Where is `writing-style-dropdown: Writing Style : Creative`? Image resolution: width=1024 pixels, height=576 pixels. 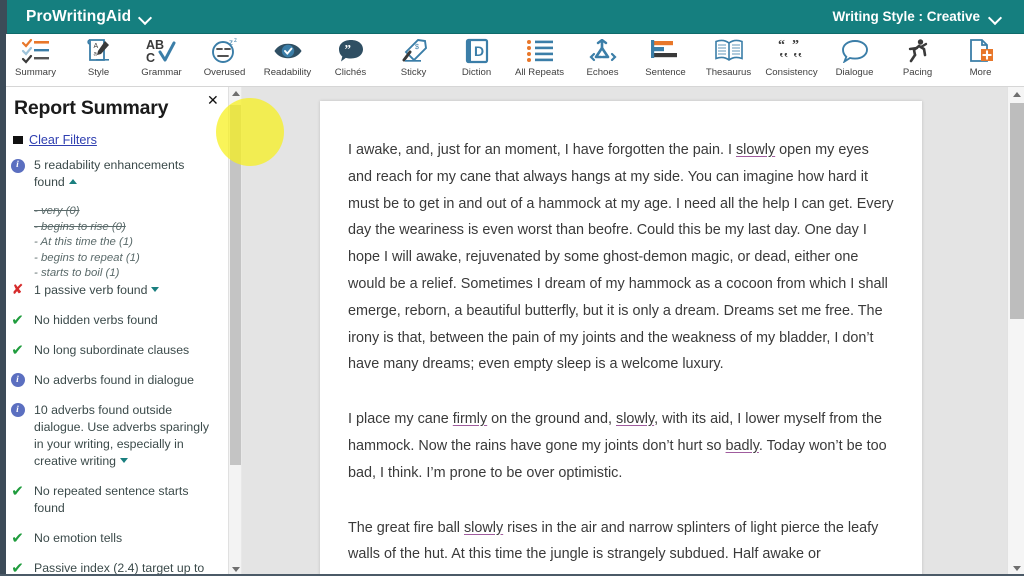 writing-style-dropdown: Writing Style : Creative is located at coordinates (917, 16).